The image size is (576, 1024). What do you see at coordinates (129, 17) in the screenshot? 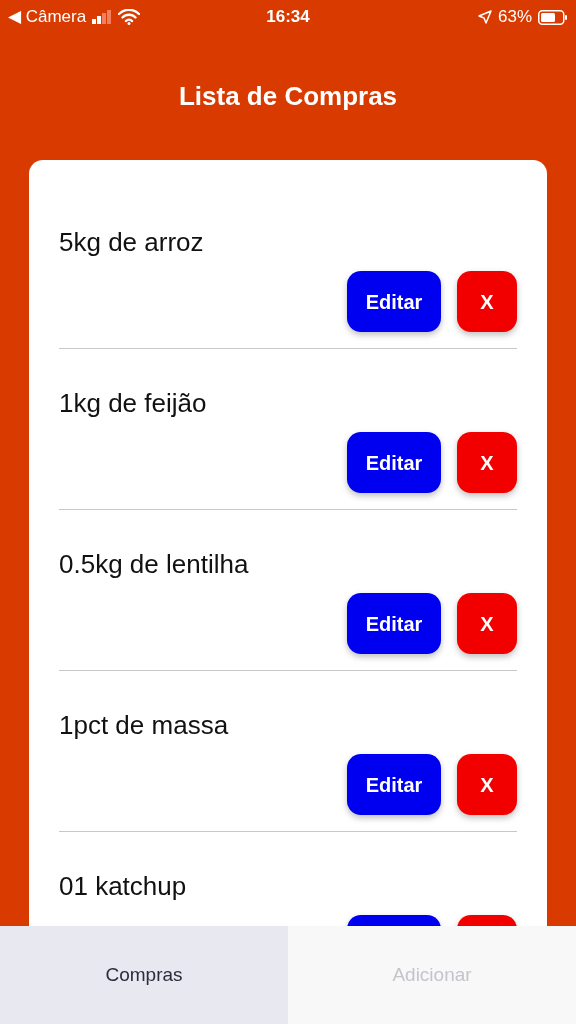
I see `wifi-icon` at bounding box center [129, 17].